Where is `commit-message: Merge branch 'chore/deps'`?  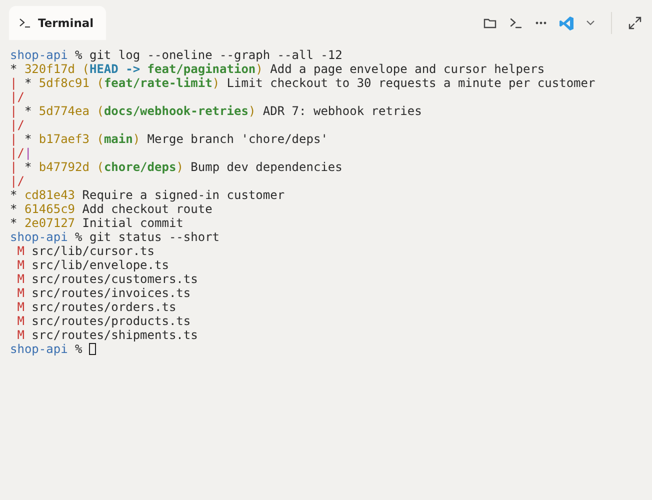 commit-message: Merge branch 'chore/deps' is located at coordinates (237, 139).